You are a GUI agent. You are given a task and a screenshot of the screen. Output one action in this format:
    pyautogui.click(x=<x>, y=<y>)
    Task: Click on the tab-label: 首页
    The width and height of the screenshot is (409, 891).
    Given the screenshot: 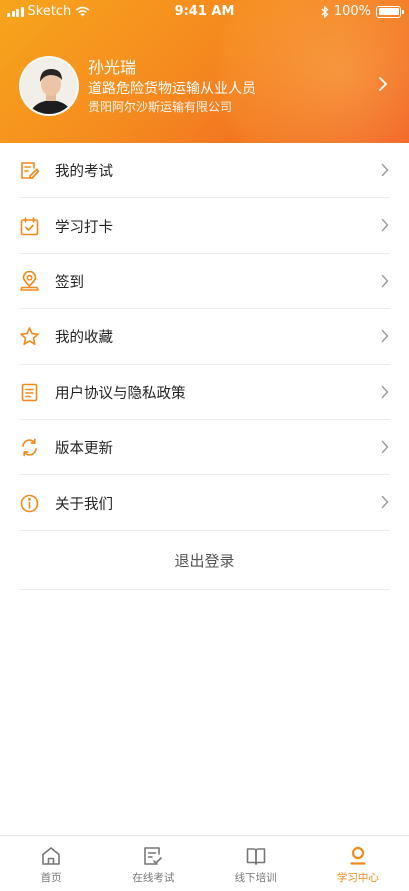 What is the action you would take?
    pyautogui.click(x=51, y=878)
    